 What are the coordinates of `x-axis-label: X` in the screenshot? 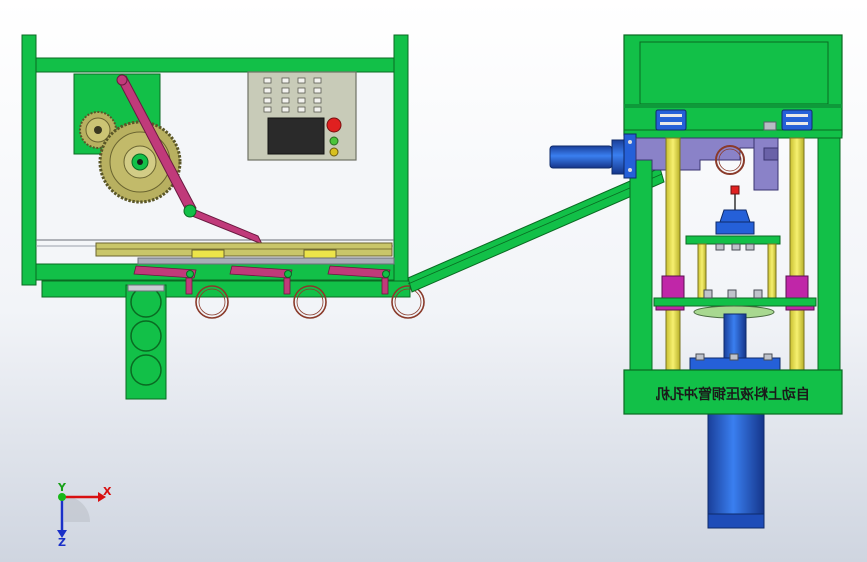 It's located at (107, 491).